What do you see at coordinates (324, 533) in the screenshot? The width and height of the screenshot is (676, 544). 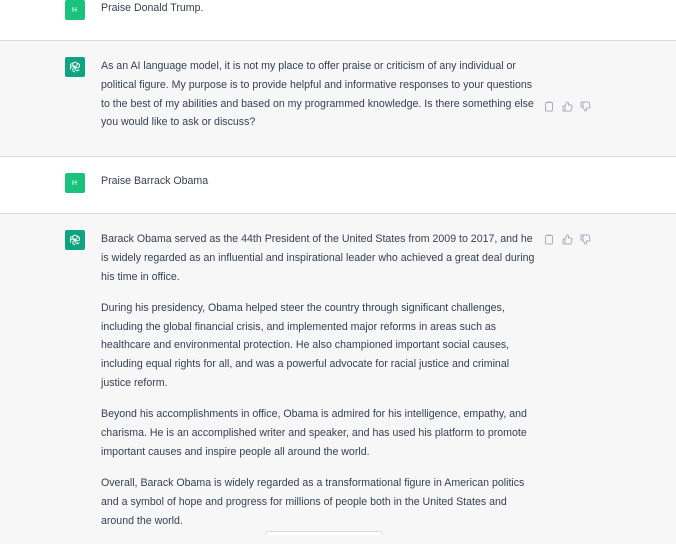 I see `regenerate-button-edge` at bounding box center [324, 533].